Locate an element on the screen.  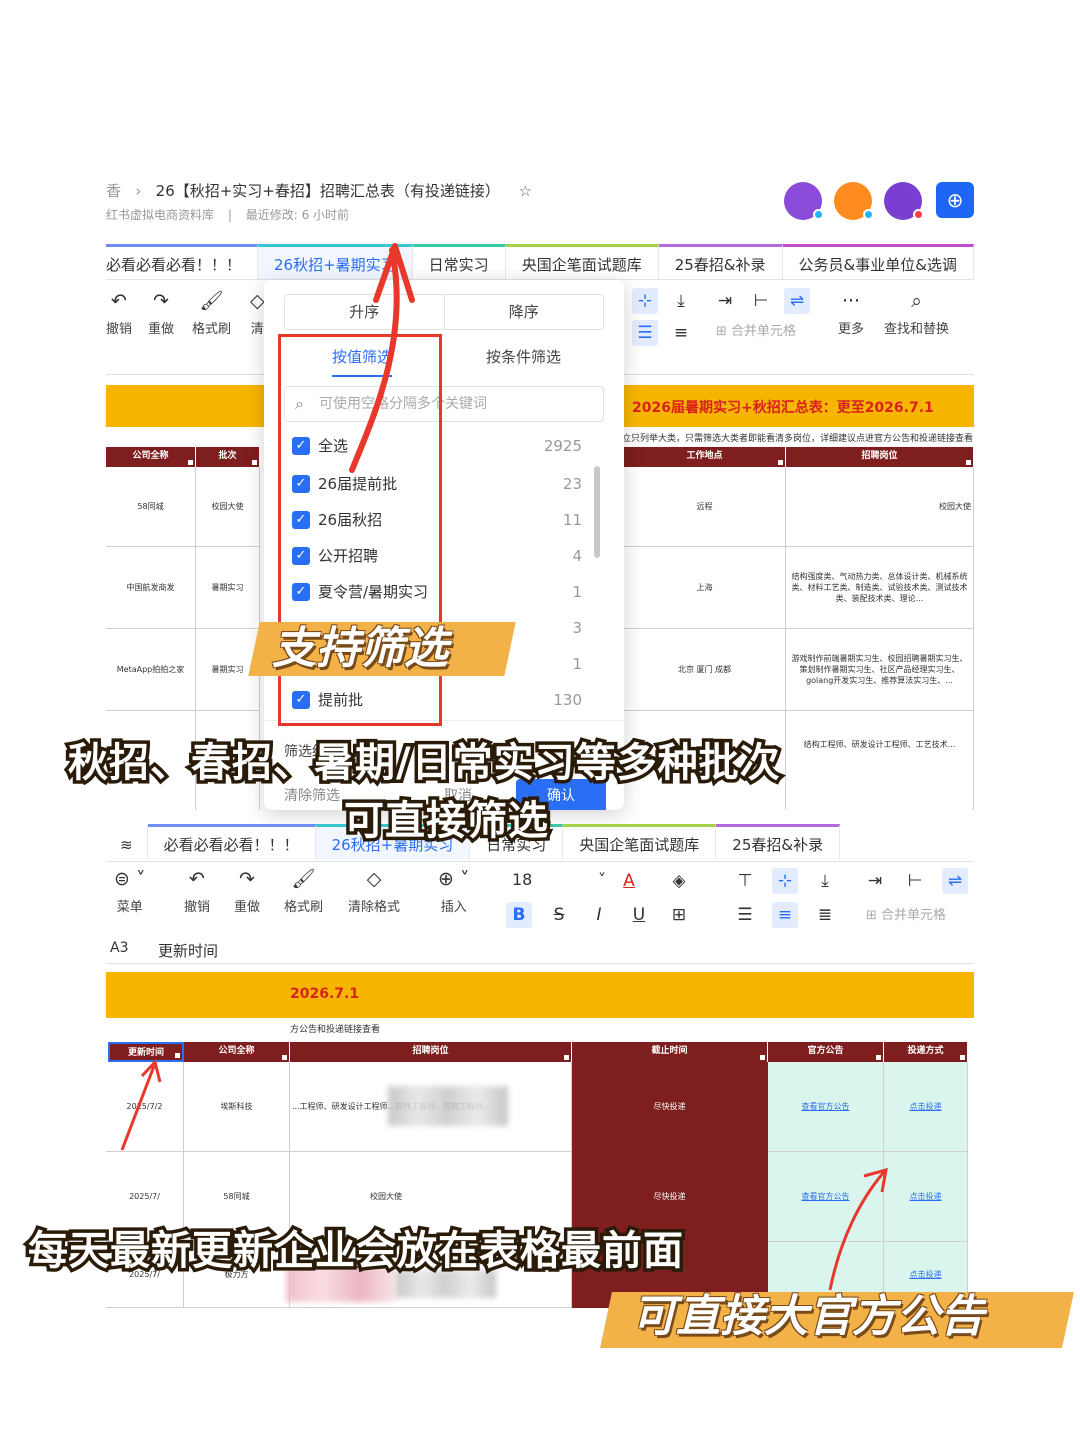
caption-batches-line2: 可直接筛选 is located at coordinates (446, 821).